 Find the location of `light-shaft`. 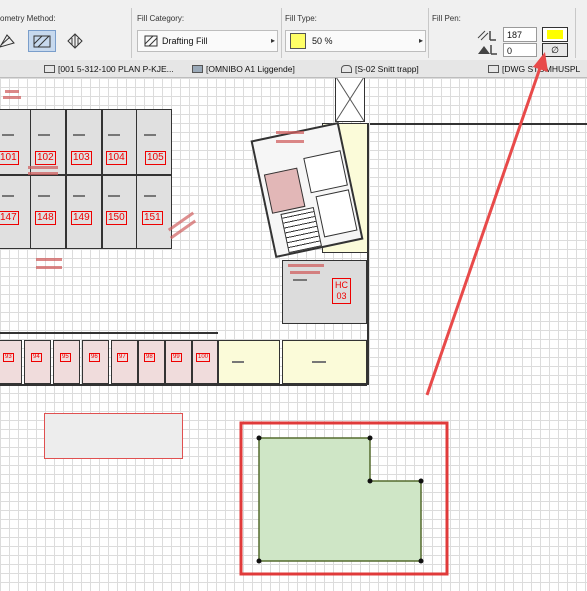

light-shaft is located at coordinates (350, 100).